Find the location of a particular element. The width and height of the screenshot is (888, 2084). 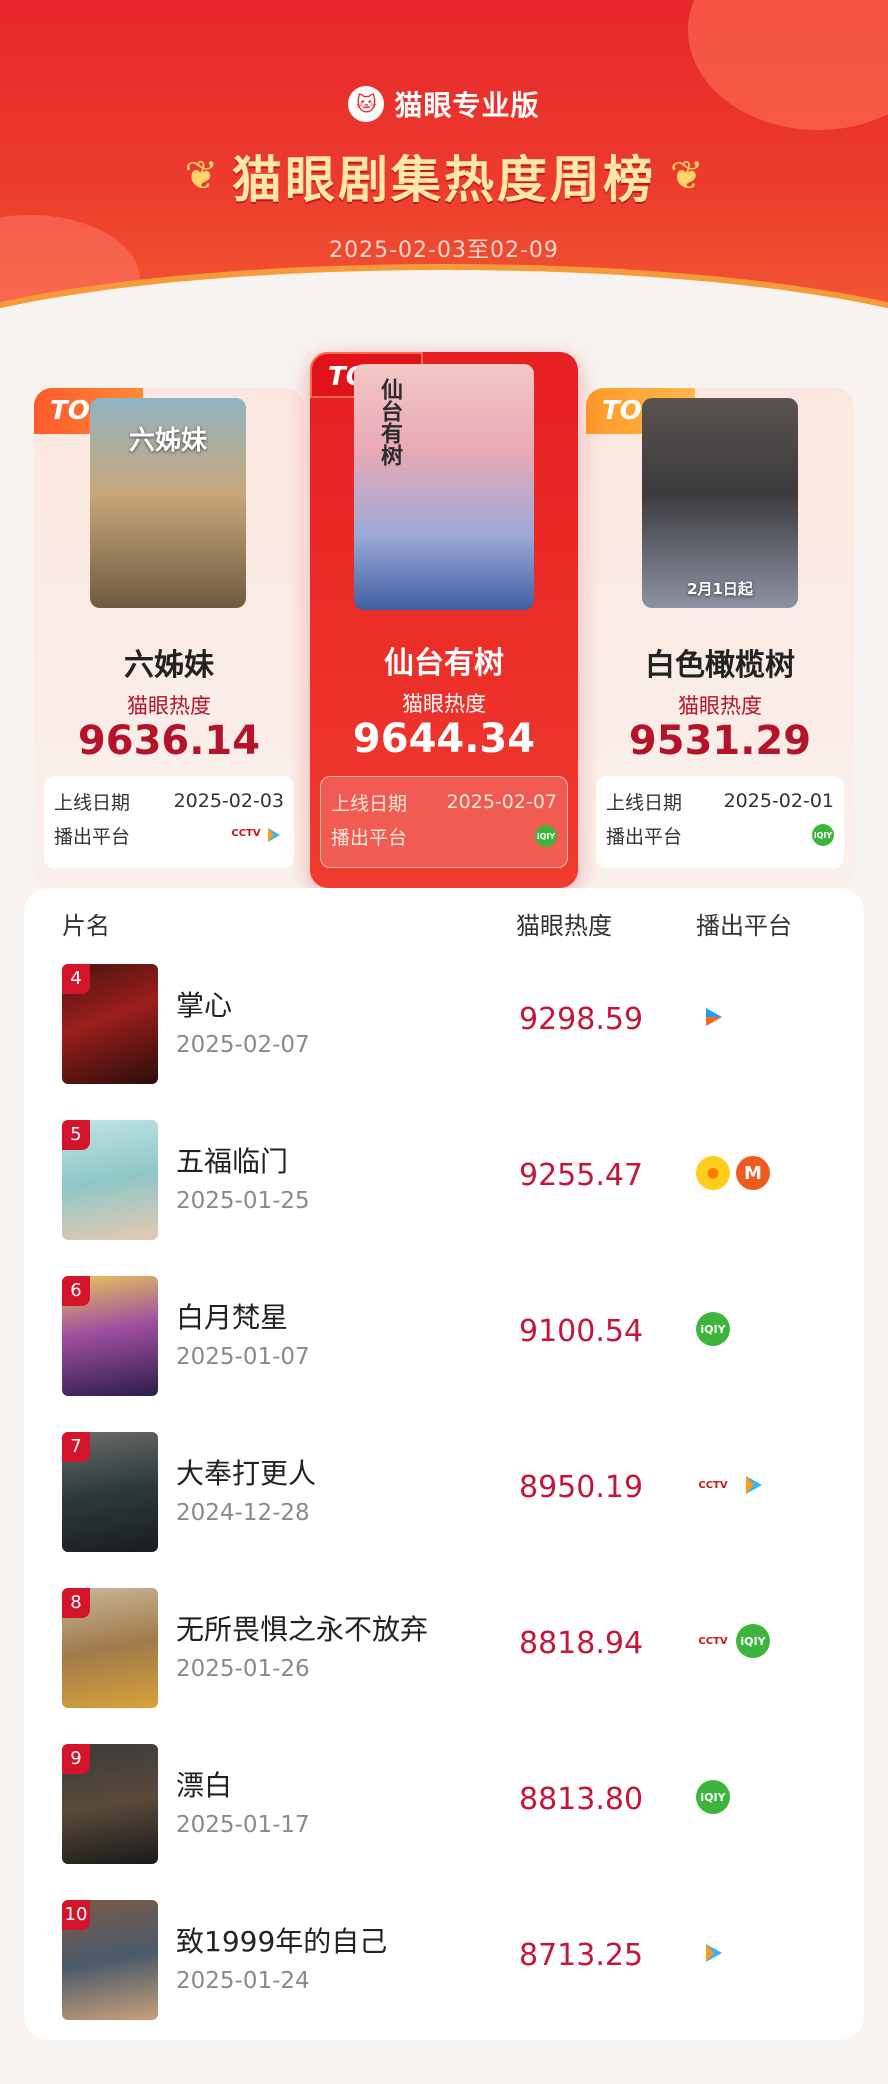

card-title: 白色橄榄树 is located at coordinates (720, 665).